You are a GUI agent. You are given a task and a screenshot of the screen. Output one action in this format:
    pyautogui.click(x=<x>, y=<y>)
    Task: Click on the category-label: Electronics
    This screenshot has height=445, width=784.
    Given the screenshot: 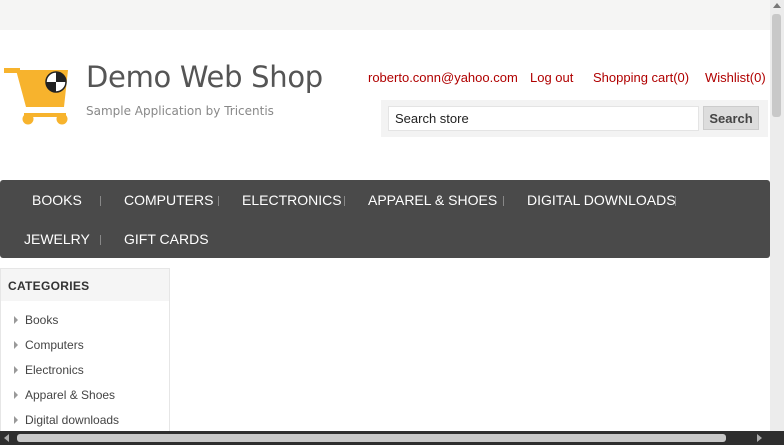 What is the action you would take?
    pyautogui.click(x=54, y=370)
    